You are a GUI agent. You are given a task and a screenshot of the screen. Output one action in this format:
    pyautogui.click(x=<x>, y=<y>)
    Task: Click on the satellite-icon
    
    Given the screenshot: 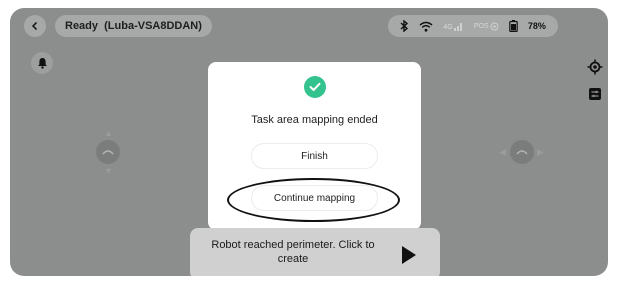 What is the action you would take?
    pyautogui.click(x=494, y=26)
    